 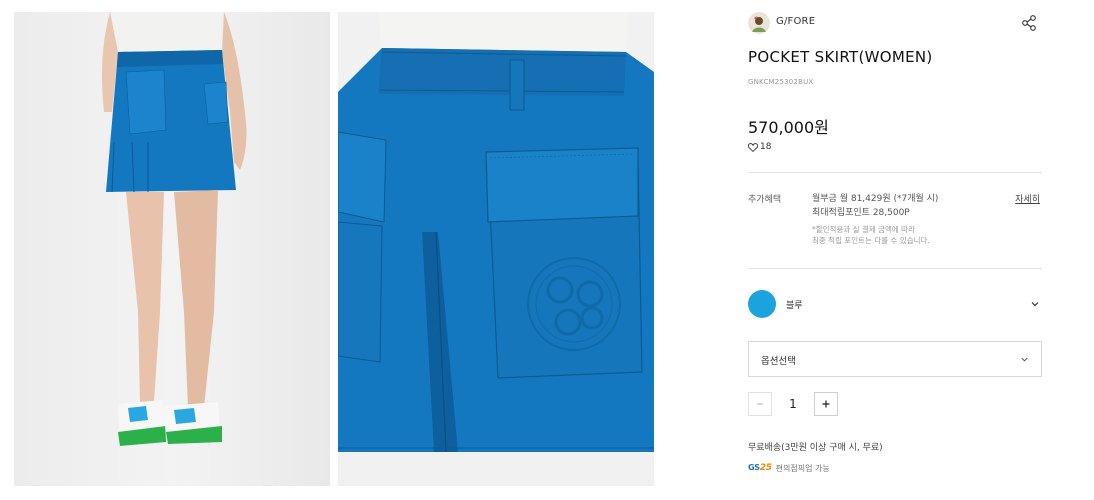 What do you see at coordinates (760, 468) in the screenshot?
I see `gs25-logo: GS 25` at bounding box center [760, 468].